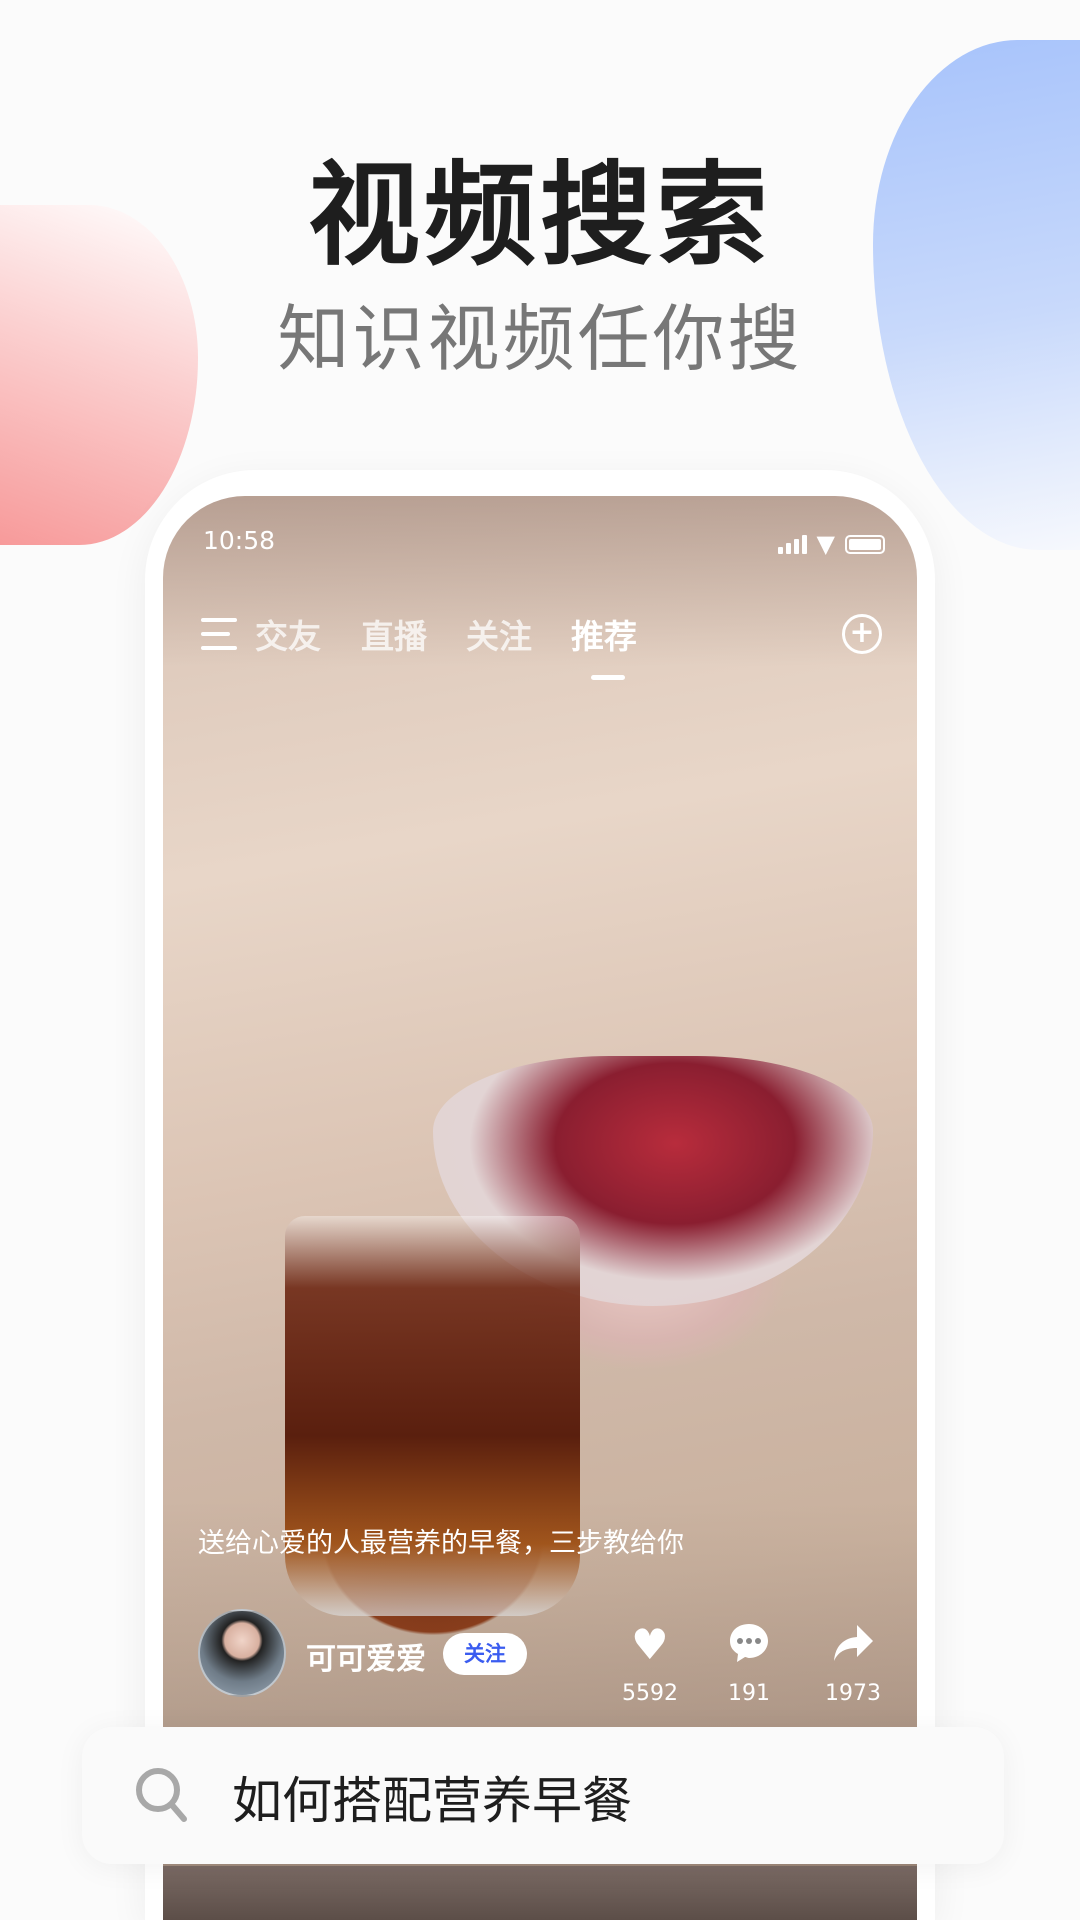 The height and width of the screenshot is (1920, 1080). Describe the element at coordinates (394, 634) in the screenshot. I see `tab-live: 直播` at that location.